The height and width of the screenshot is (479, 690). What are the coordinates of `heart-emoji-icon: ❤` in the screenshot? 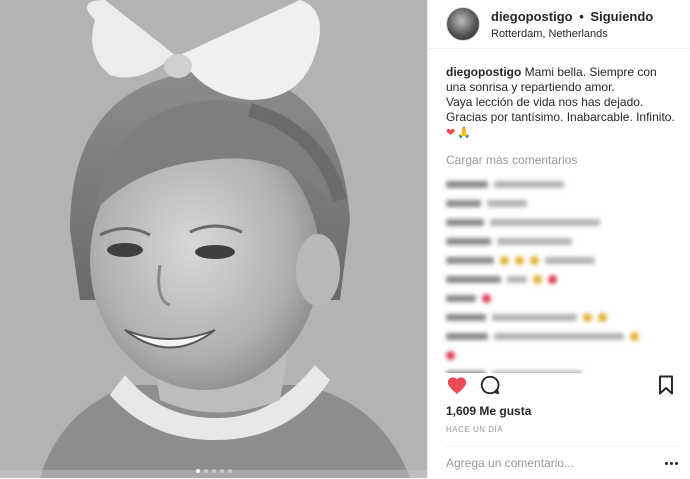 It's located at (451, 133).